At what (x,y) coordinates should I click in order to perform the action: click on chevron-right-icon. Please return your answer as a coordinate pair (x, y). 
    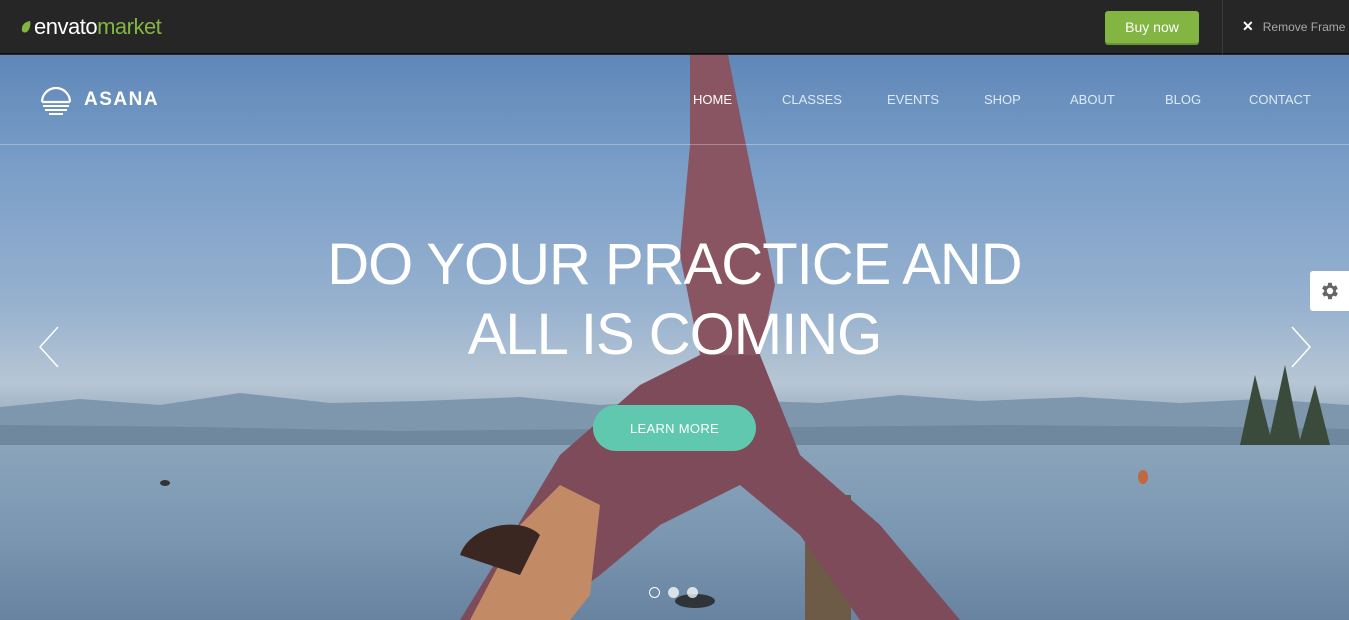
    Looking at the image, I should click on (1300, 347).